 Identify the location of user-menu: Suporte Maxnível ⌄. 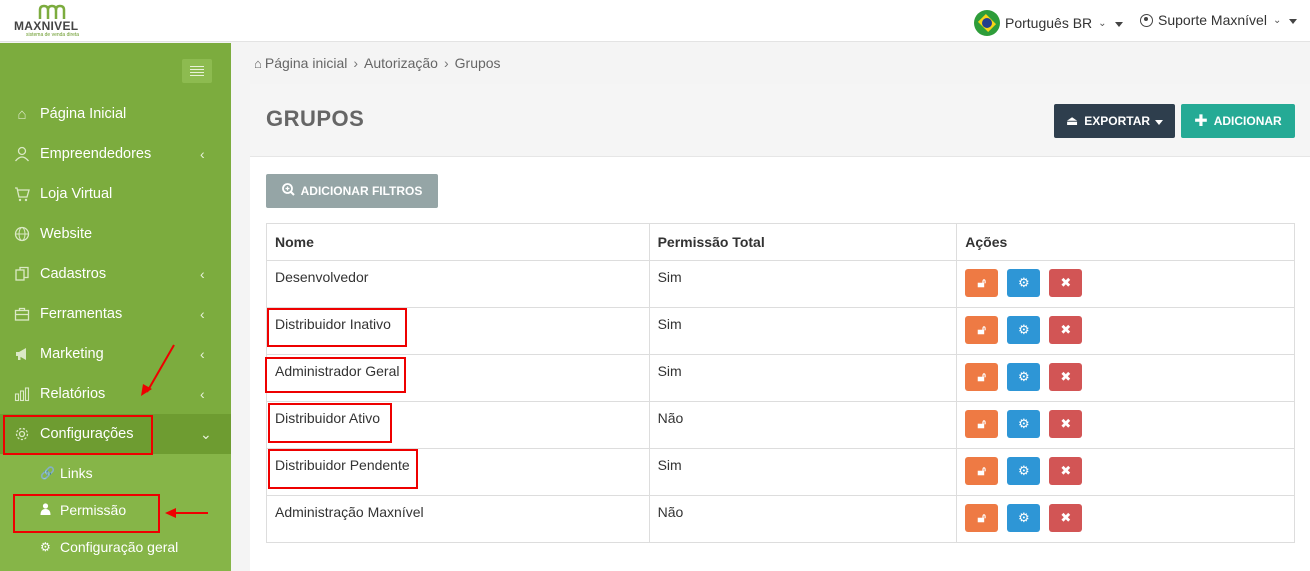
(1219, 20).